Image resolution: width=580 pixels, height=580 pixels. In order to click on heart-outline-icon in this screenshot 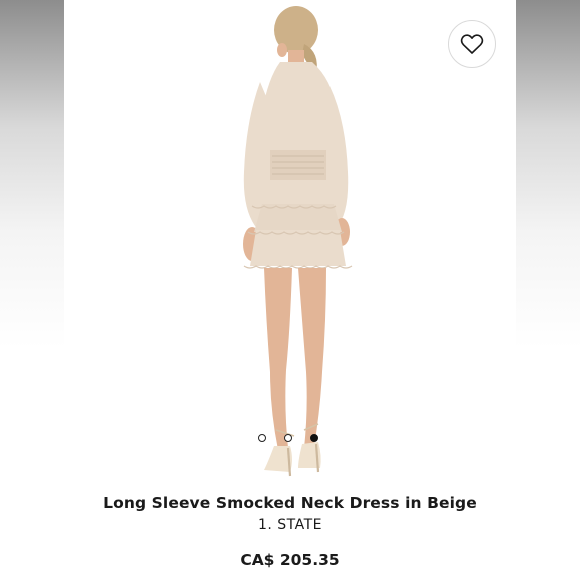, I will do `click(472, 44)`.